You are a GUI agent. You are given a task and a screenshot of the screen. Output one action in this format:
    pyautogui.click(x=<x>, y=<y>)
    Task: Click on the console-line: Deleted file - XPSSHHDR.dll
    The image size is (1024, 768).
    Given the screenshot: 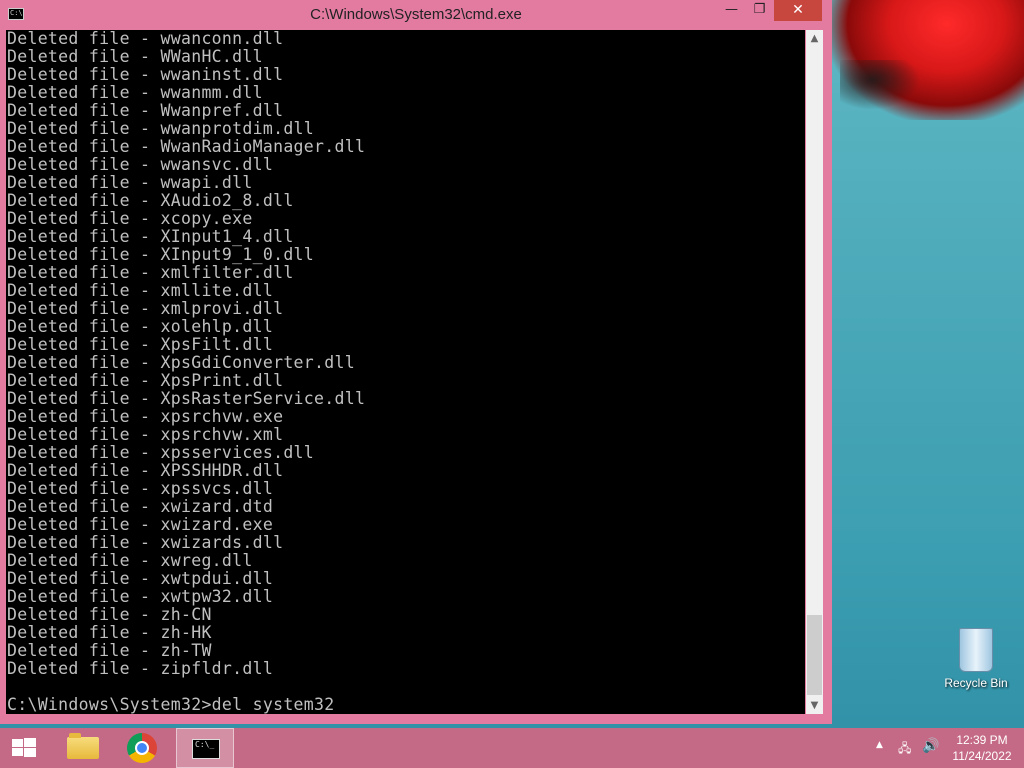 What is the action you would take?
    pyautogui.click(x=145, y=470)
    